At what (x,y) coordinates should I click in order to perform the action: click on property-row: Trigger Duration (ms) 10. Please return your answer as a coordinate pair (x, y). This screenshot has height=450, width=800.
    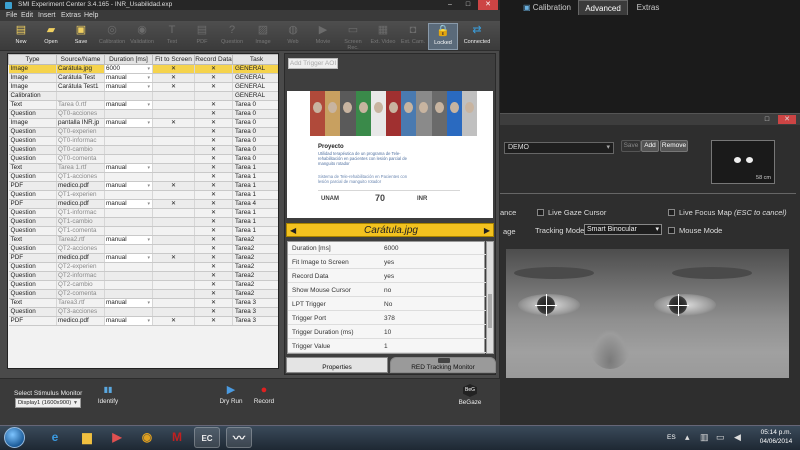
    Looking at the image, I should click on (387, 332).